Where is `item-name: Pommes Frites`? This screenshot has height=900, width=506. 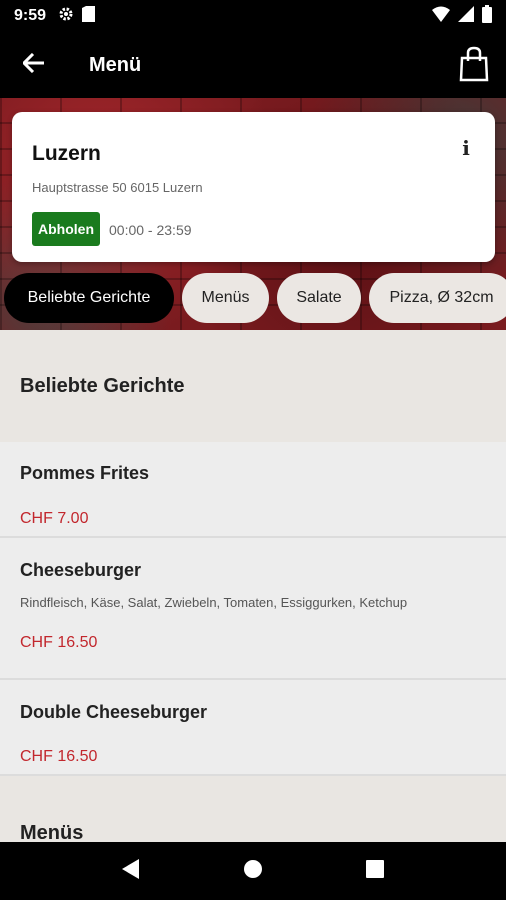 item-name: Pommes Frites is located at coordinates (85, 473).